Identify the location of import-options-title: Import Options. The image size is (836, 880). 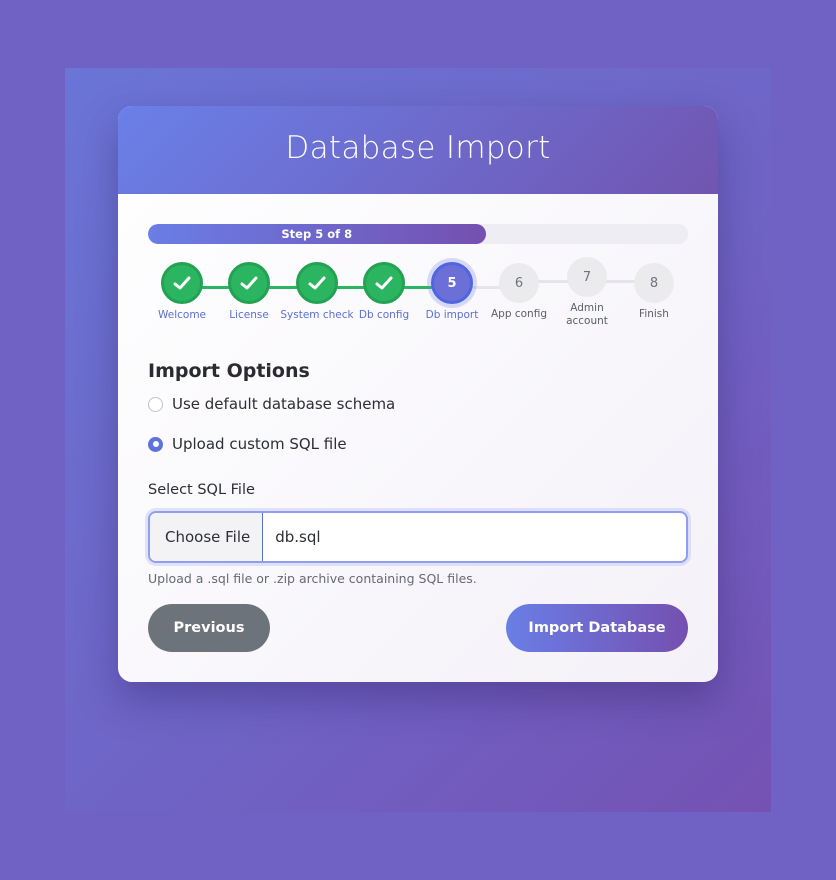
(229, 371).